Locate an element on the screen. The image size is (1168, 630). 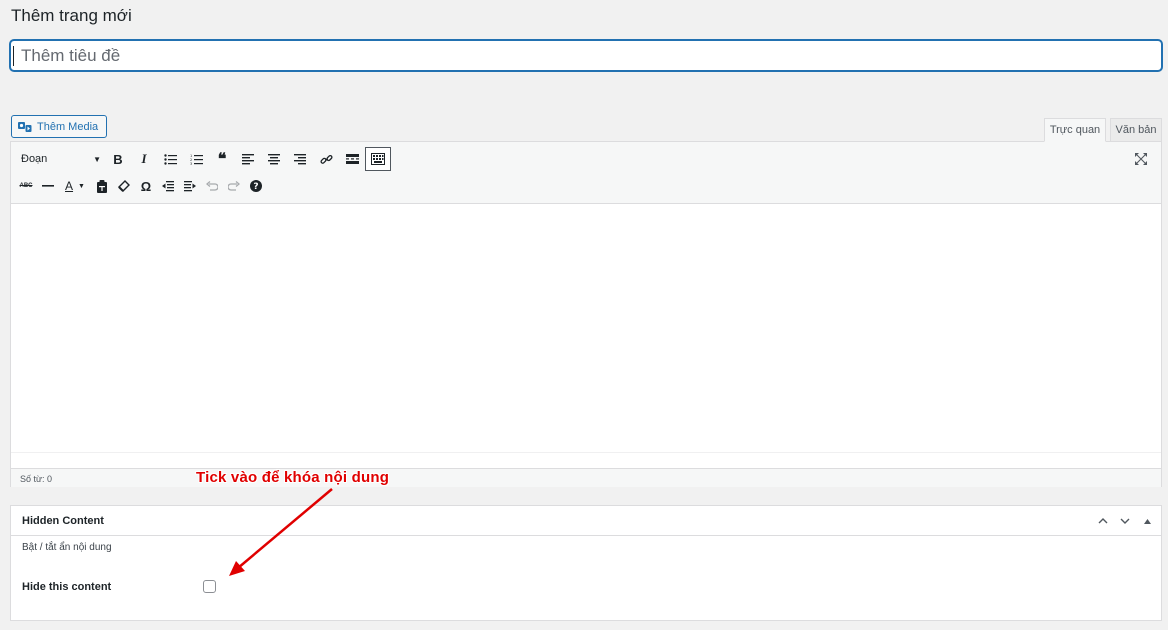
editor-toolbar: Đoạn ▼ B I 123 ❝ ABC A ▼ Ω ? is located at coordinates (586, 173).